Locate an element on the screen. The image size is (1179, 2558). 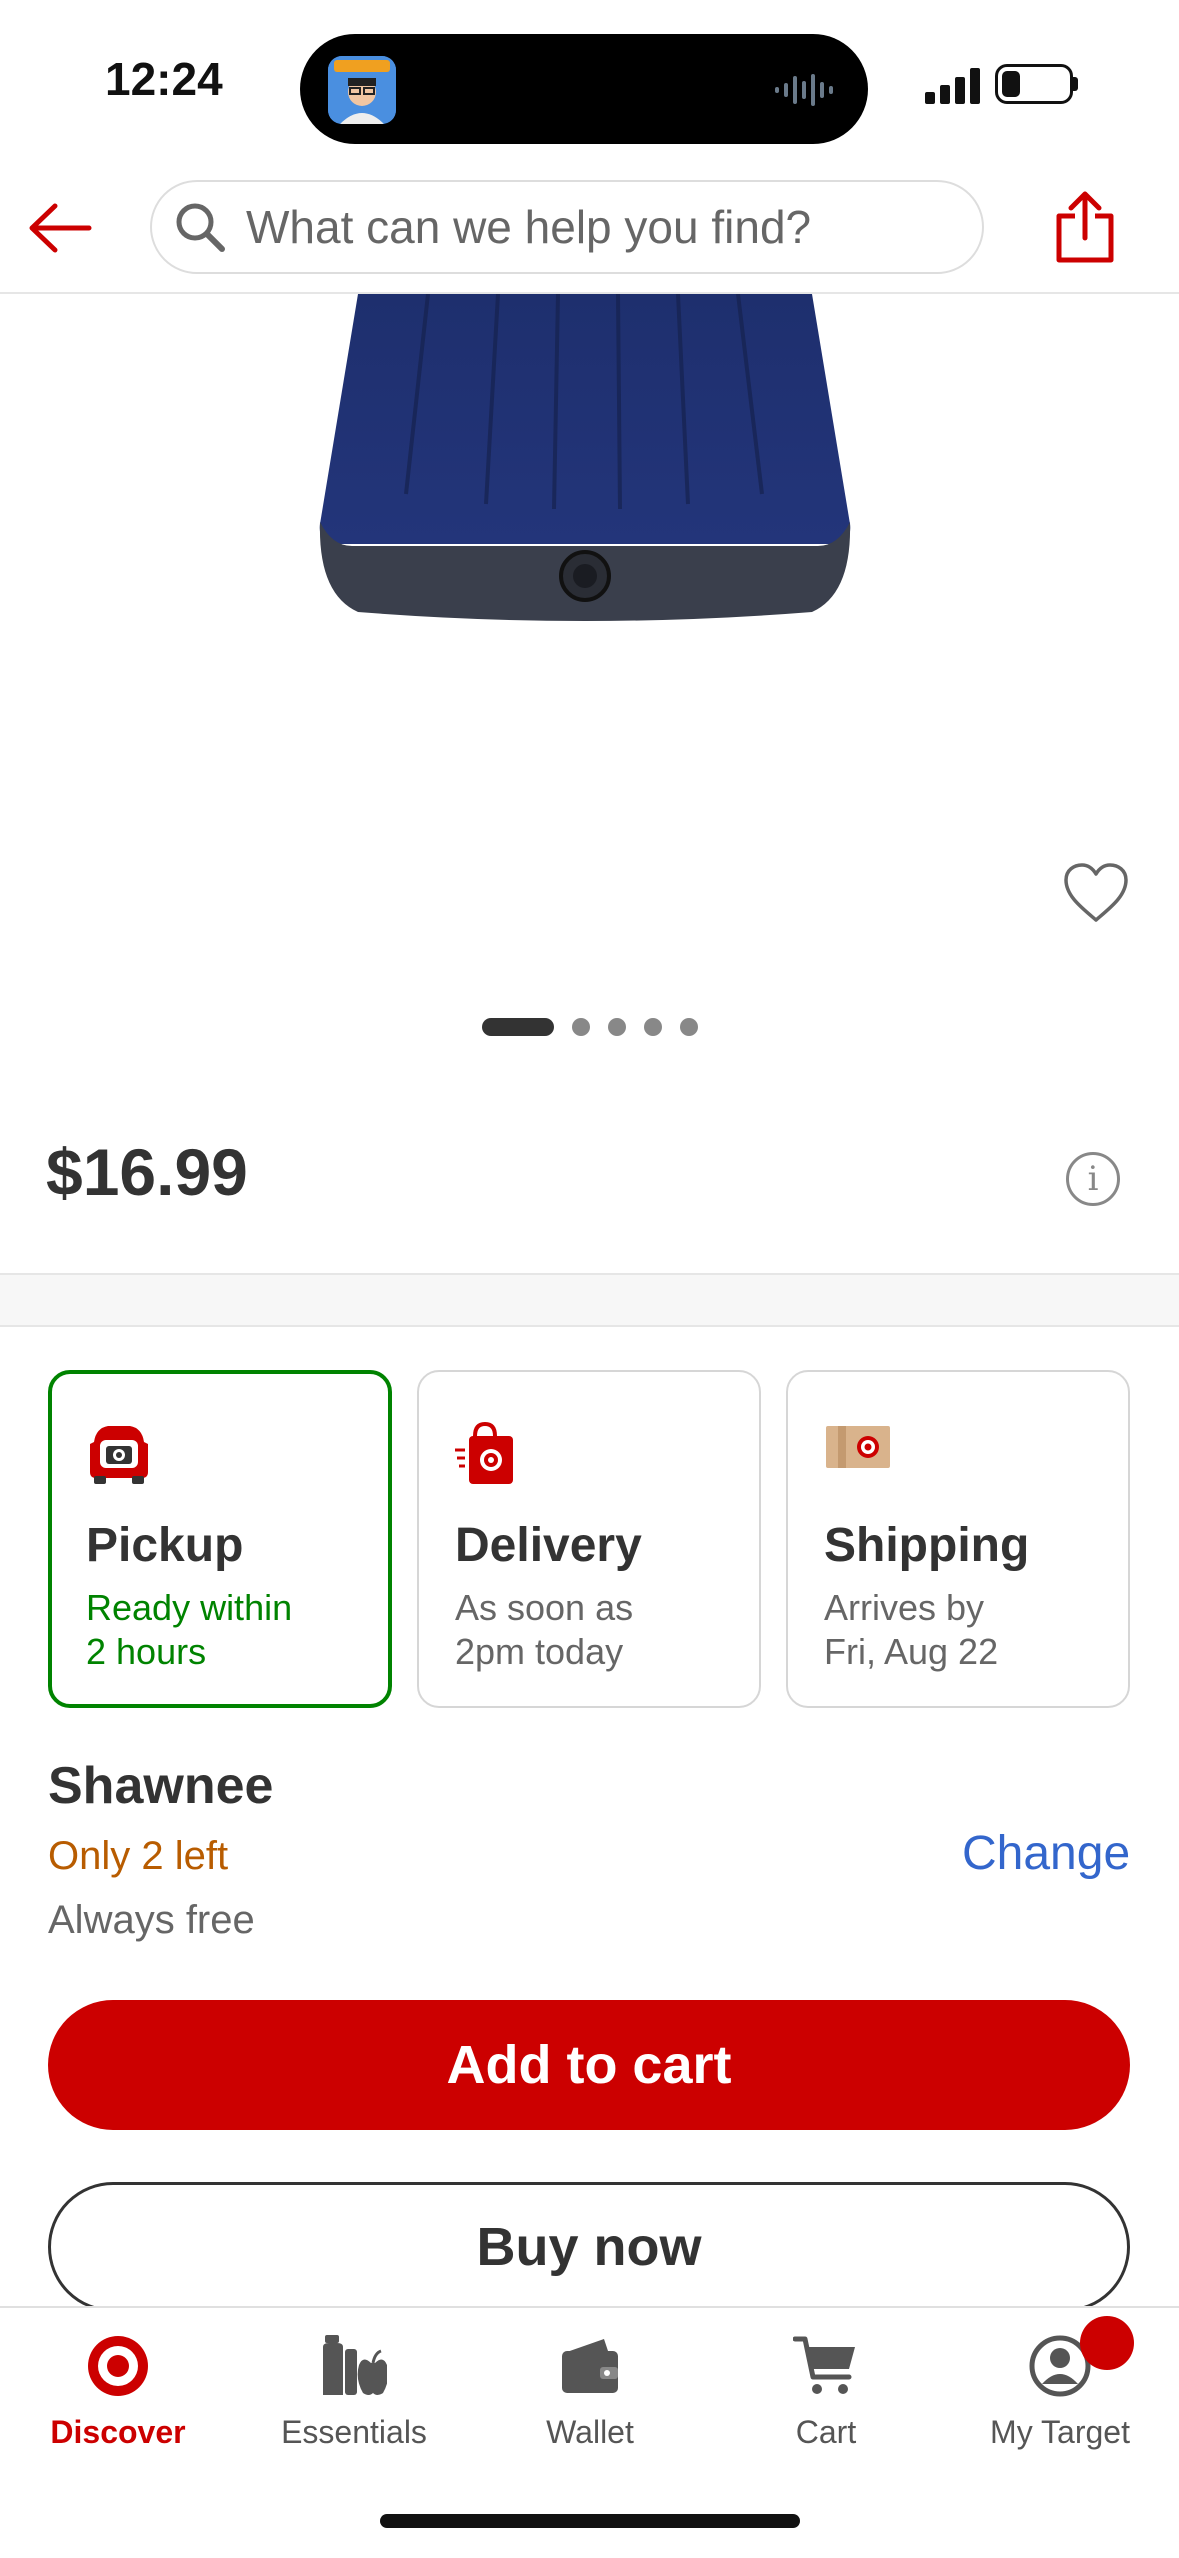
product-price: $16.99 is located at coordinates (147, 1172).